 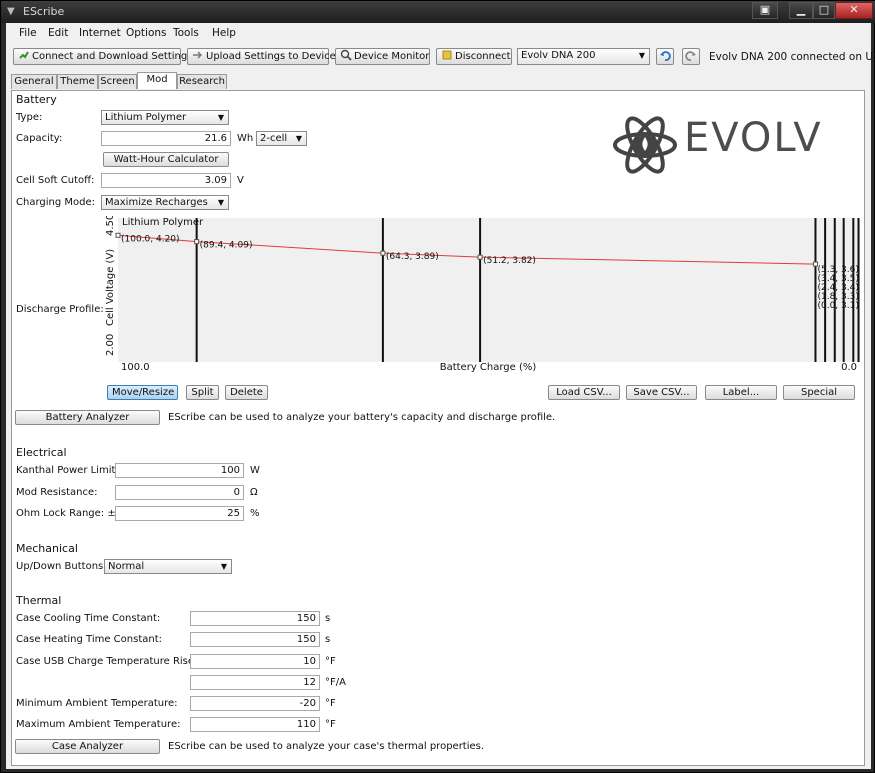 I want to click on watt-hour-calculator-button: Watt-Hour Calculator, so click(x=166, y=159).